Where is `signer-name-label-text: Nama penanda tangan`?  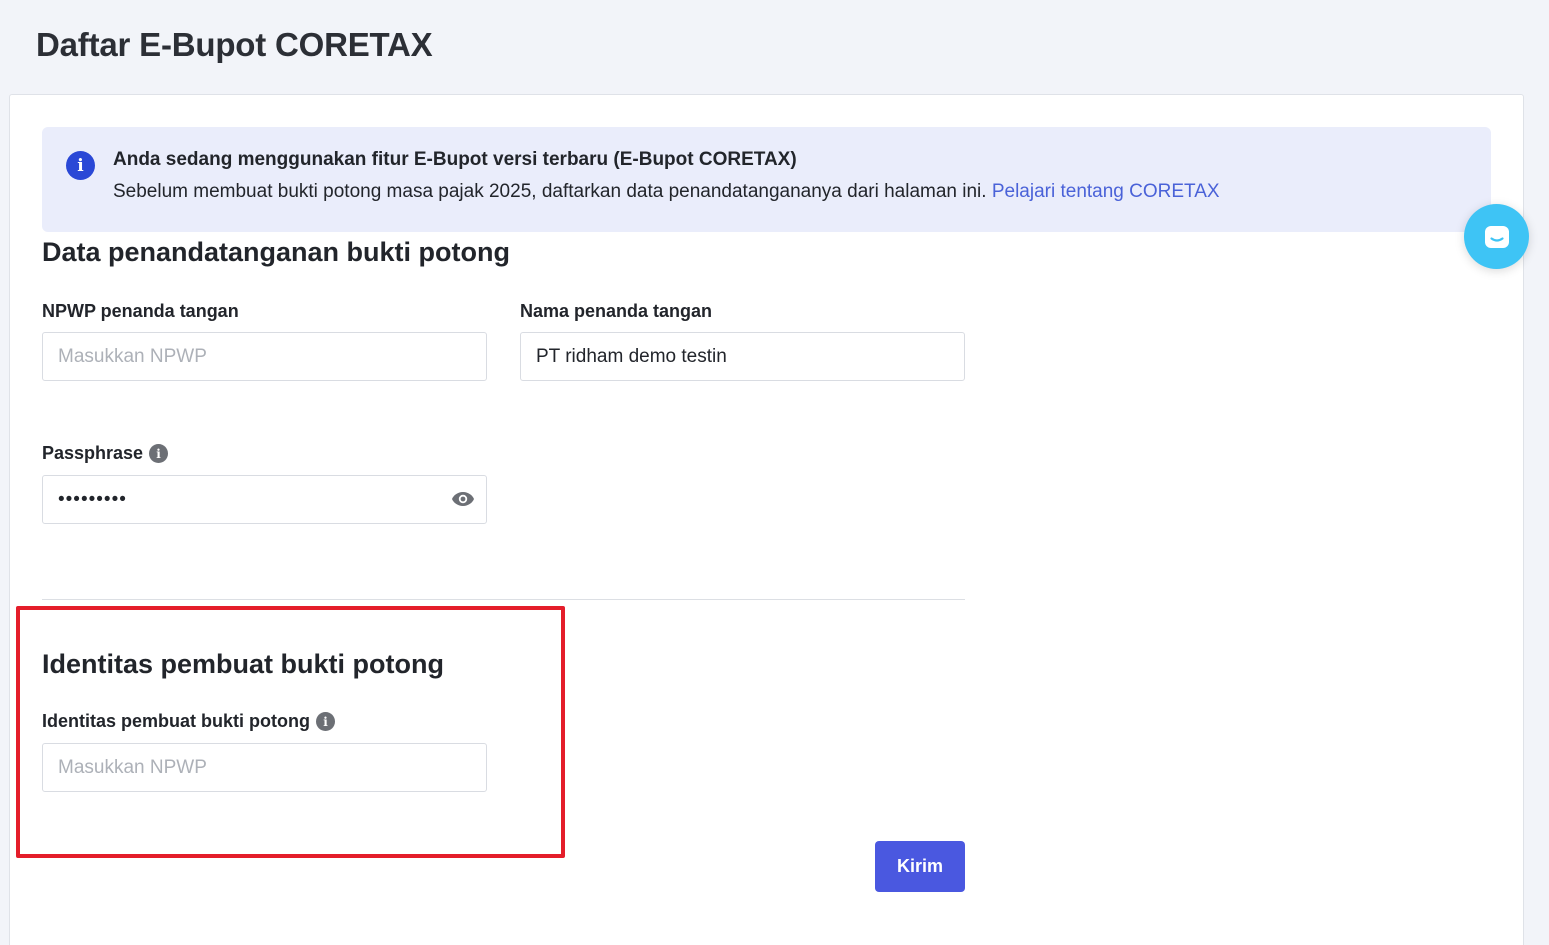 signer-name-label-text: Nama penanda tangan is located at coordinates (616, 311).